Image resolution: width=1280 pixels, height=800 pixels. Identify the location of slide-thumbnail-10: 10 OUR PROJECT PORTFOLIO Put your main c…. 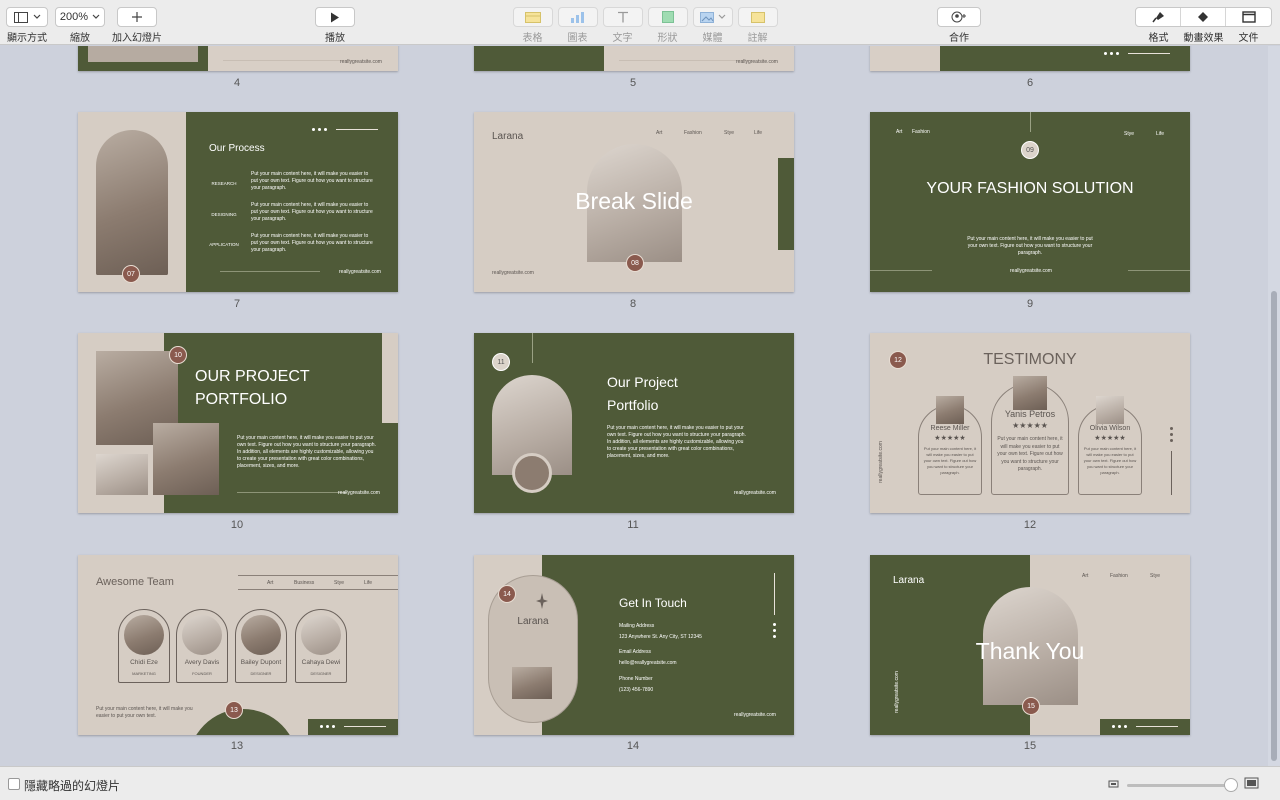
(238, 423).